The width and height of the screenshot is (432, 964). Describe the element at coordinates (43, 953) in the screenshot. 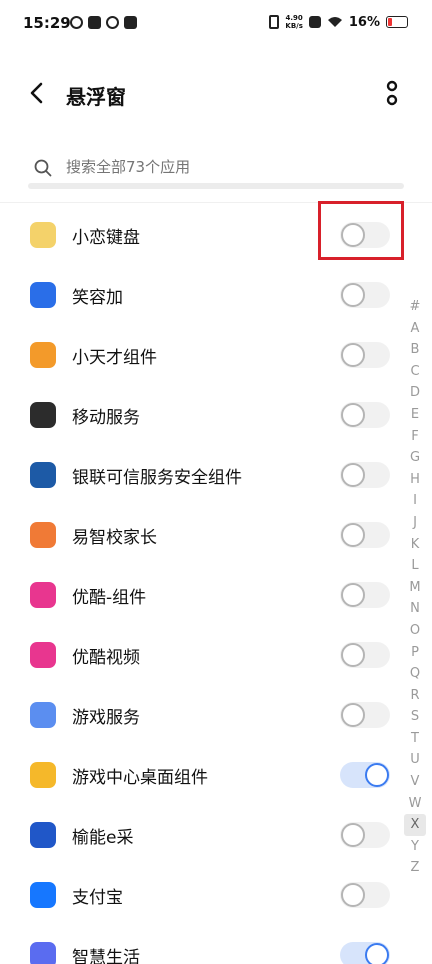

I see `smart-life-icon` at that location.